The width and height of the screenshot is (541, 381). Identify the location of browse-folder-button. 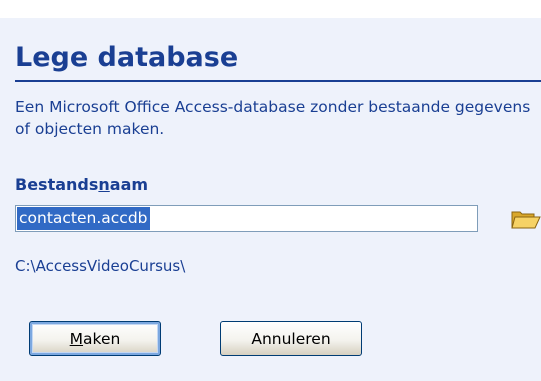
(525, 219).